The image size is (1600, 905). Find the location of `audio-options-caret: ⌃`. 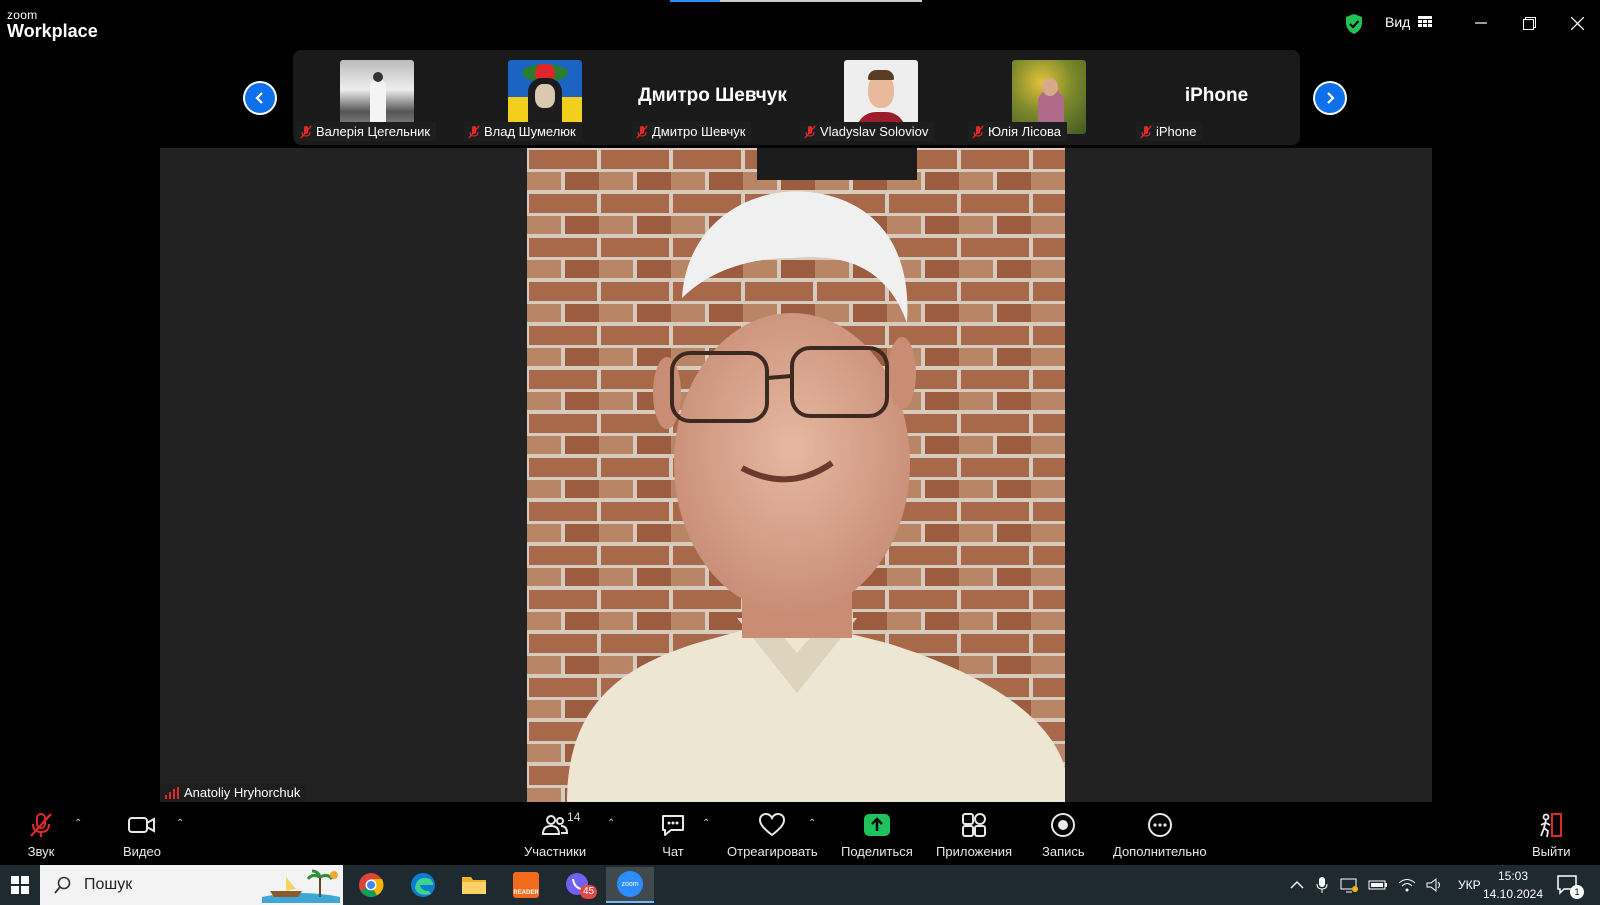

audio-options-caret: ⌃ is located at coordinates (78, 823).